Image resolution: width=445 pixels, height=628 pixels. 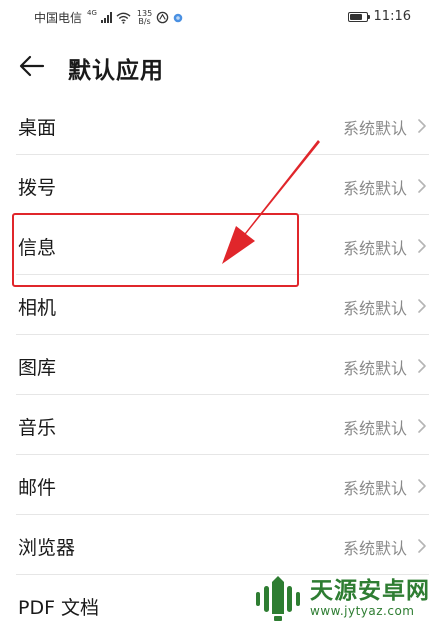 I want to click on wifi-icon, so click(x=123, y=18).